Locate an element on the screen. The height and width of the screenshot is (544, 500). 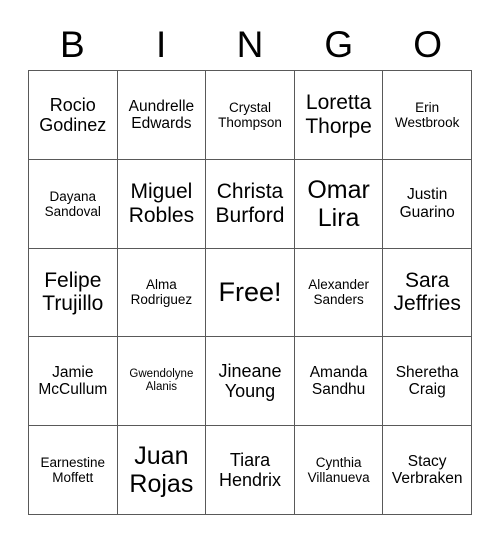
bingo-cell-name: Sara Jeffries is located at coordinates (427, 292).